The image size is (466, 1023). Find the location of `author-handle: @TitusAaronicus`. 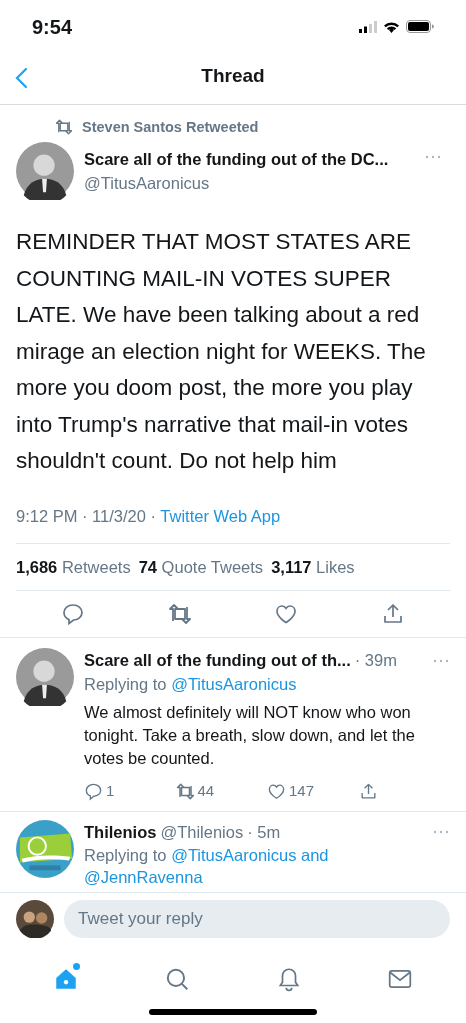

author-handle: @TitusAaronicus is located at coordinates (249, 184).